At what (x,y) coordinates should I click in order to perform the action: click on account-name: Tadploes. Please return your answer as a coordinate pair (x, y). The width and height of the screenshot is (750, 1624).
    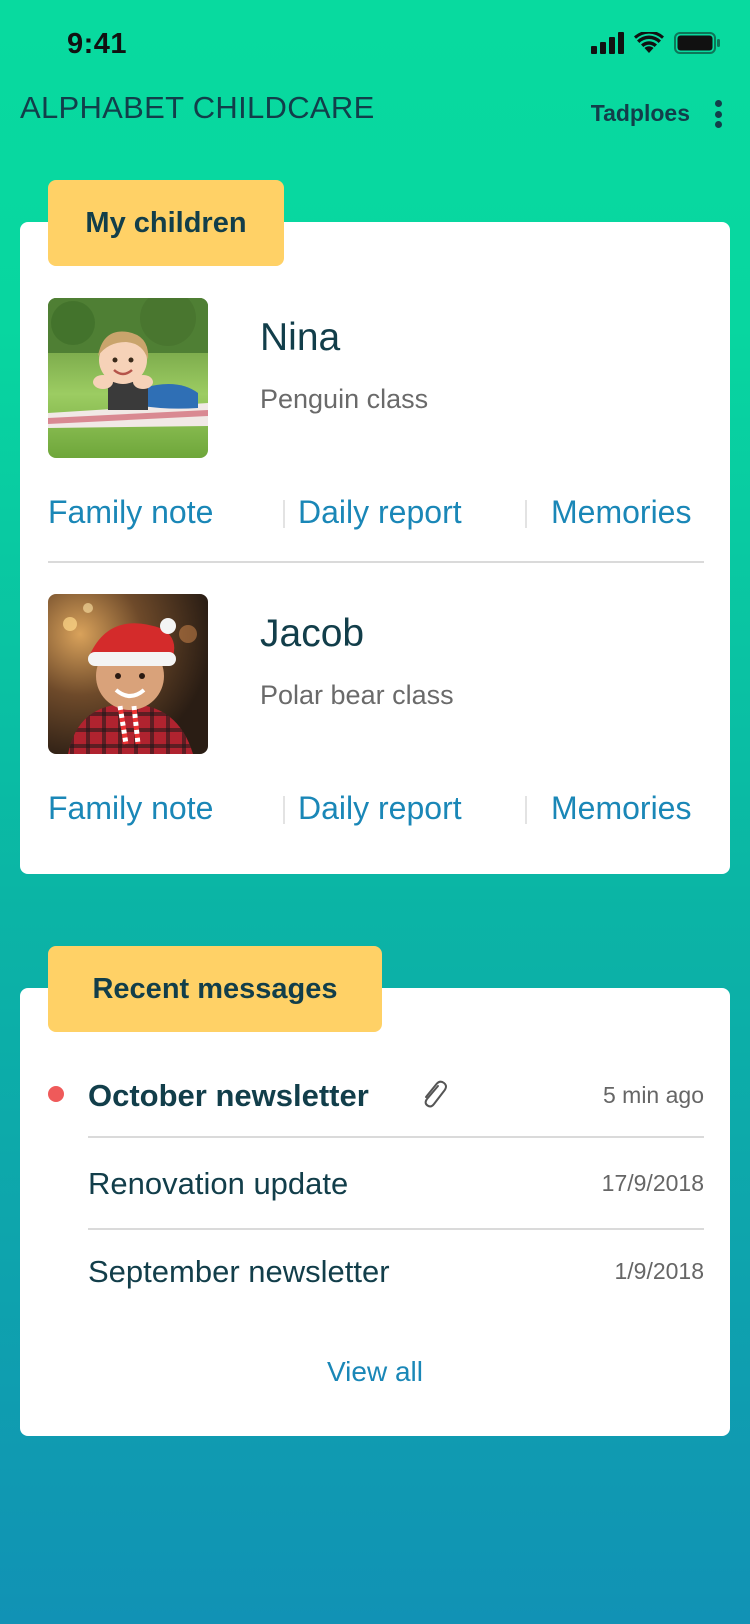
    Looking at the image, I should click on (640, 113).